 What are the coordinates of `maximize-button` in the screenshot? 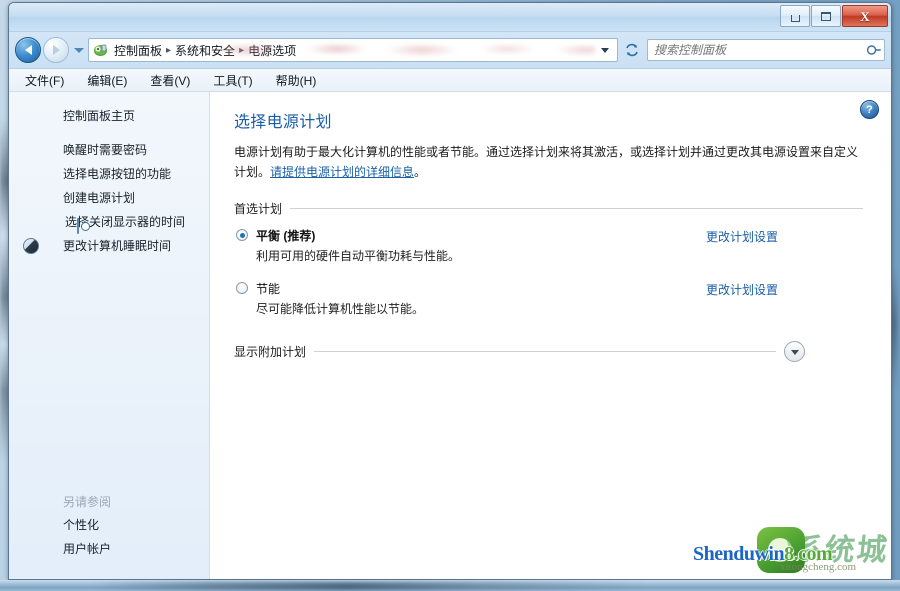 It's located at (826, 16).